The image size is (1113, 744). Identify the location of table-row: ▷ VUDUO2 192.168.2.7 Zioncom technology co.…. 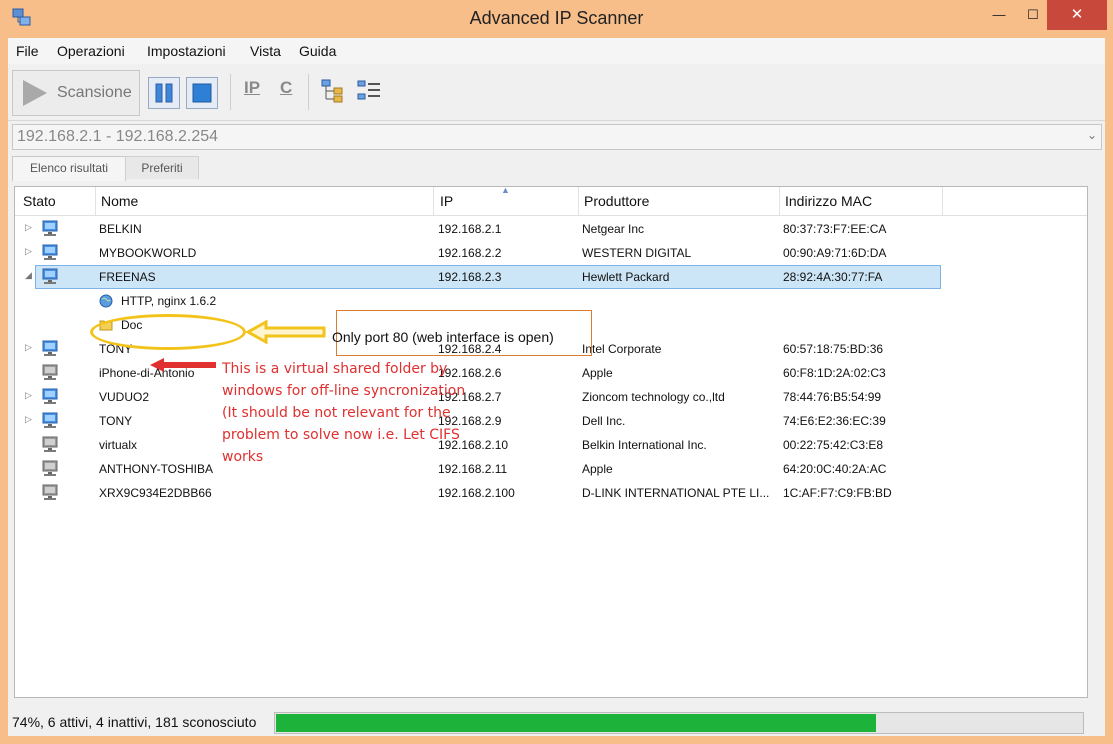
(551, 397).